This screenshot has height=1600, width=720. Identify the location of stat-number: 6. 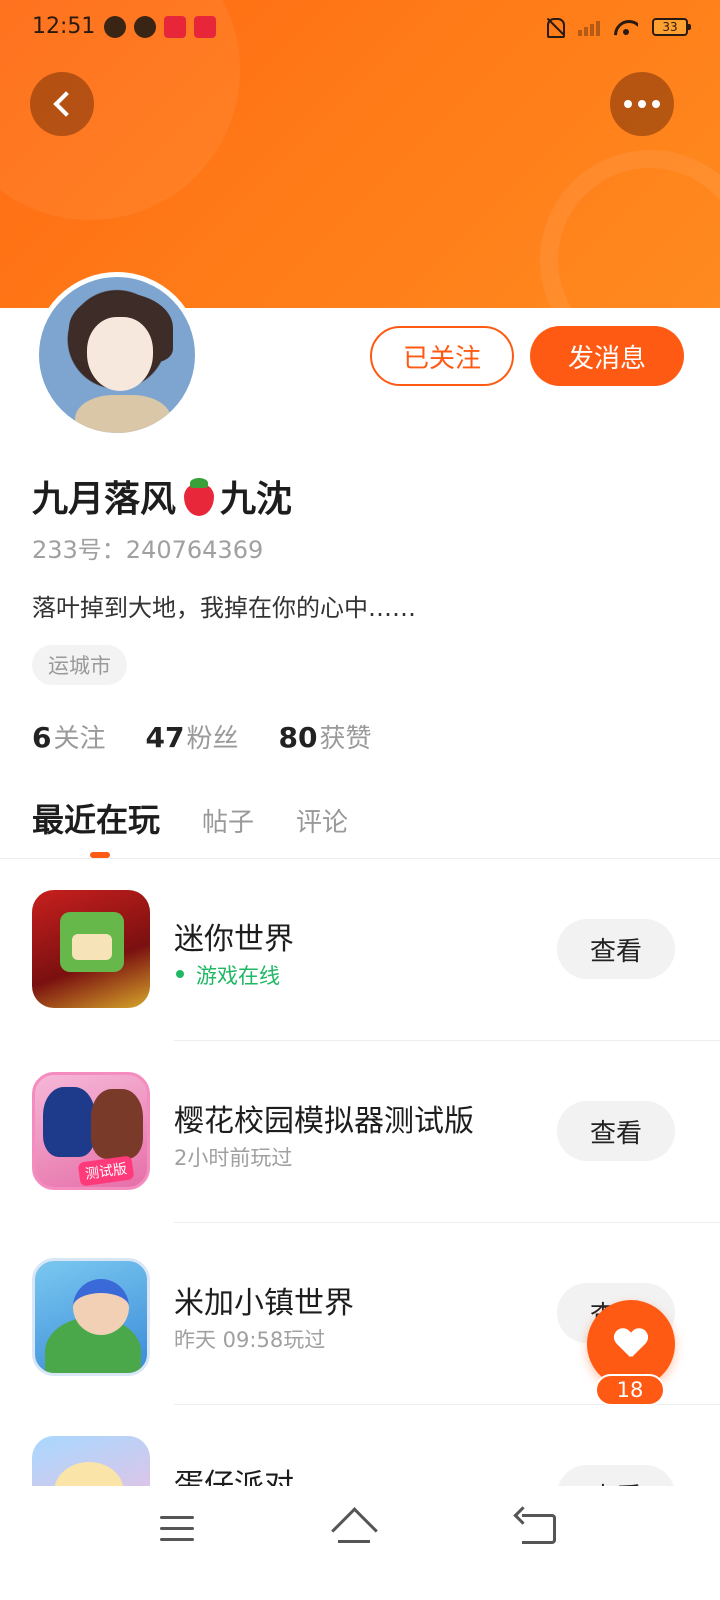
(42, 737).